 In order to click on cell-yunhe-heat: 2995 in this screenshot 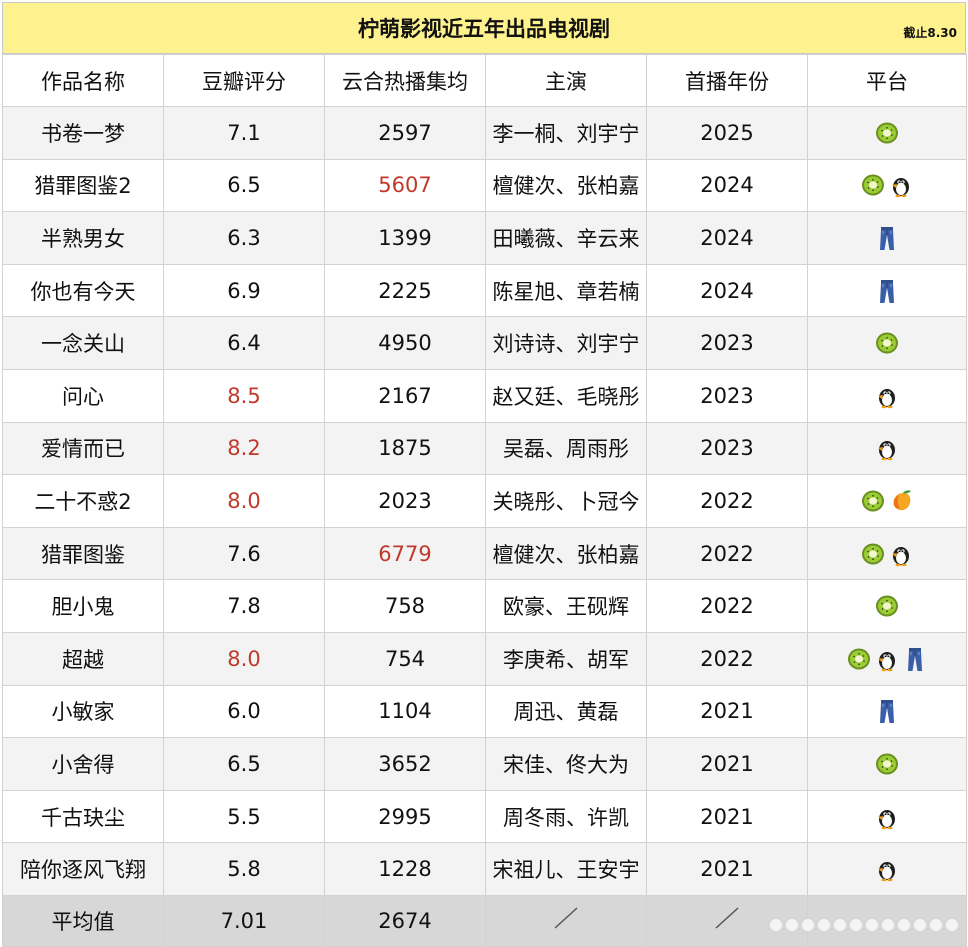, I will do `click(405, 816)`.